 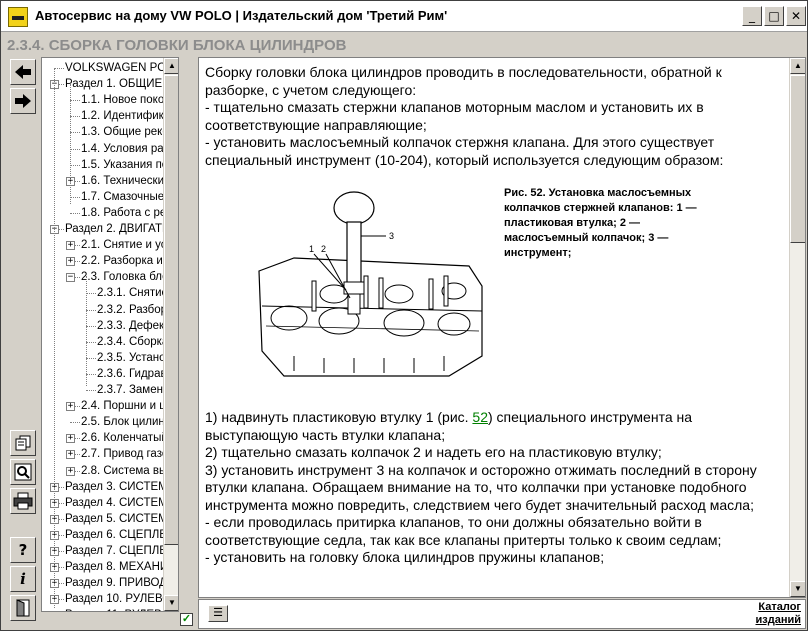 I want to click on tree-item: Раздел 3. СИСТЕМА, so click(x=114, y=487).